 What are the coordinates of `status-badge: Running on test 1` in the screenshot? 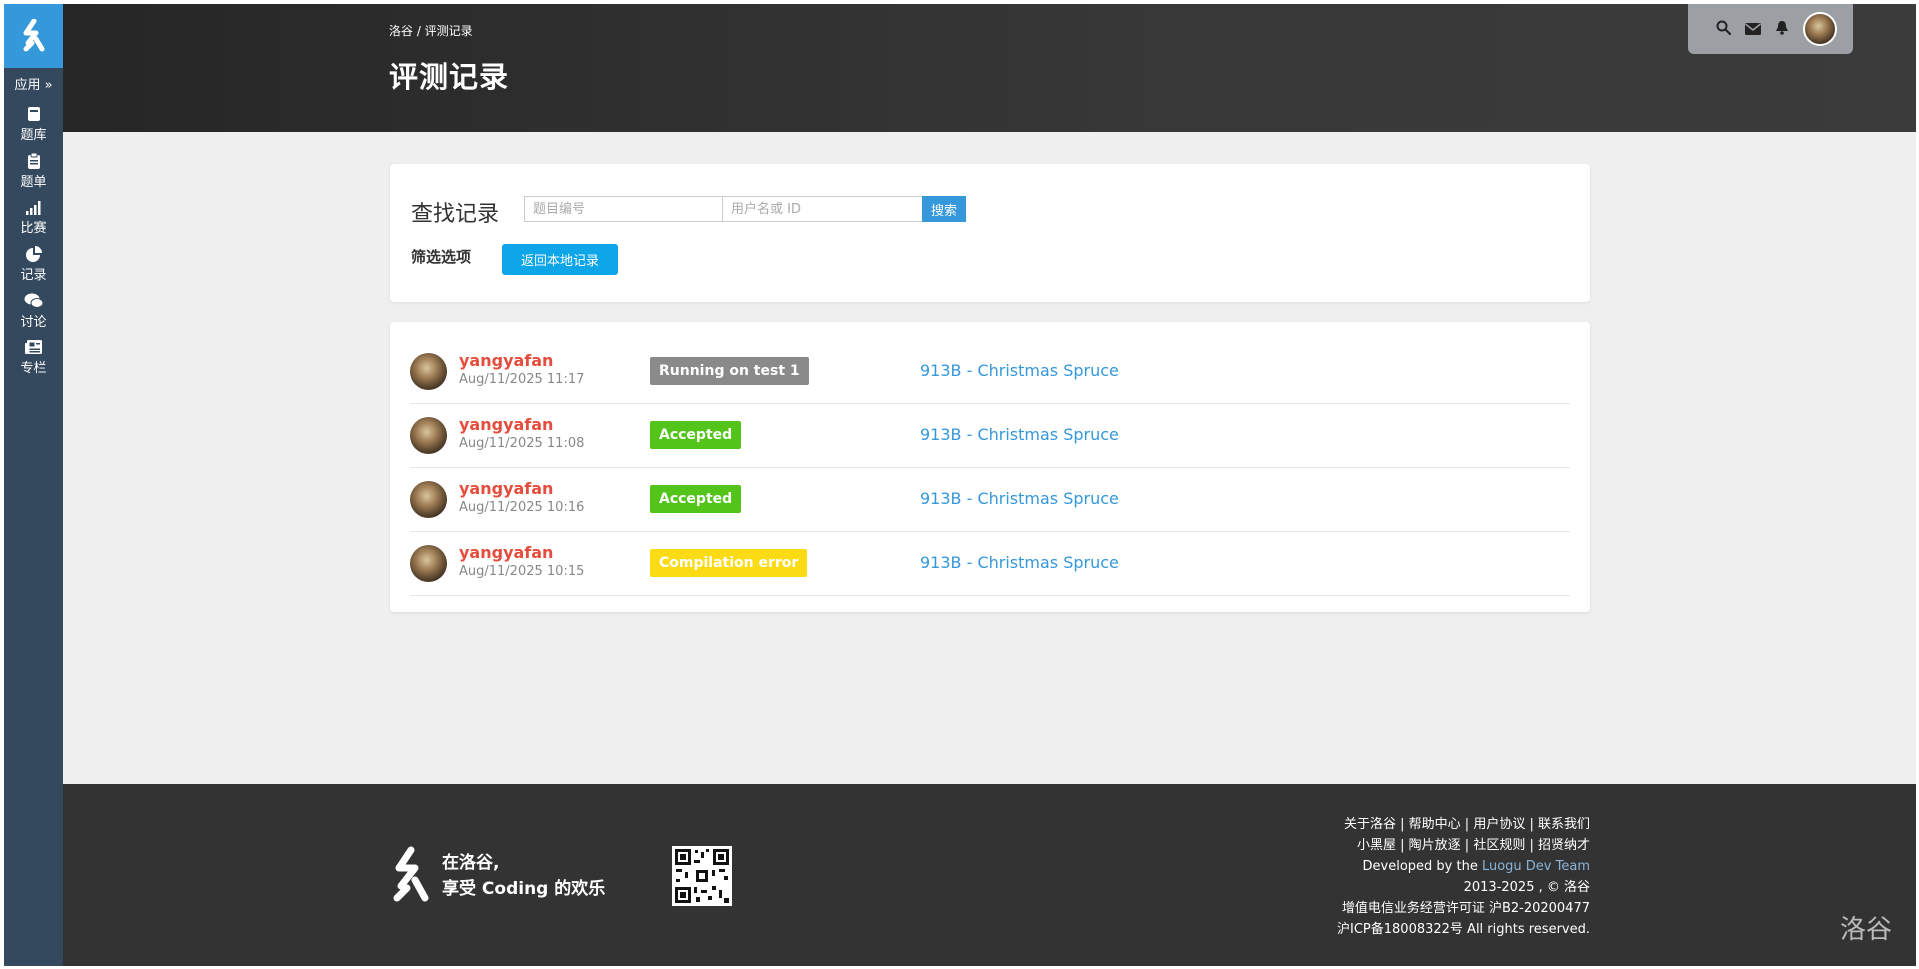 It's located at (729, 371).